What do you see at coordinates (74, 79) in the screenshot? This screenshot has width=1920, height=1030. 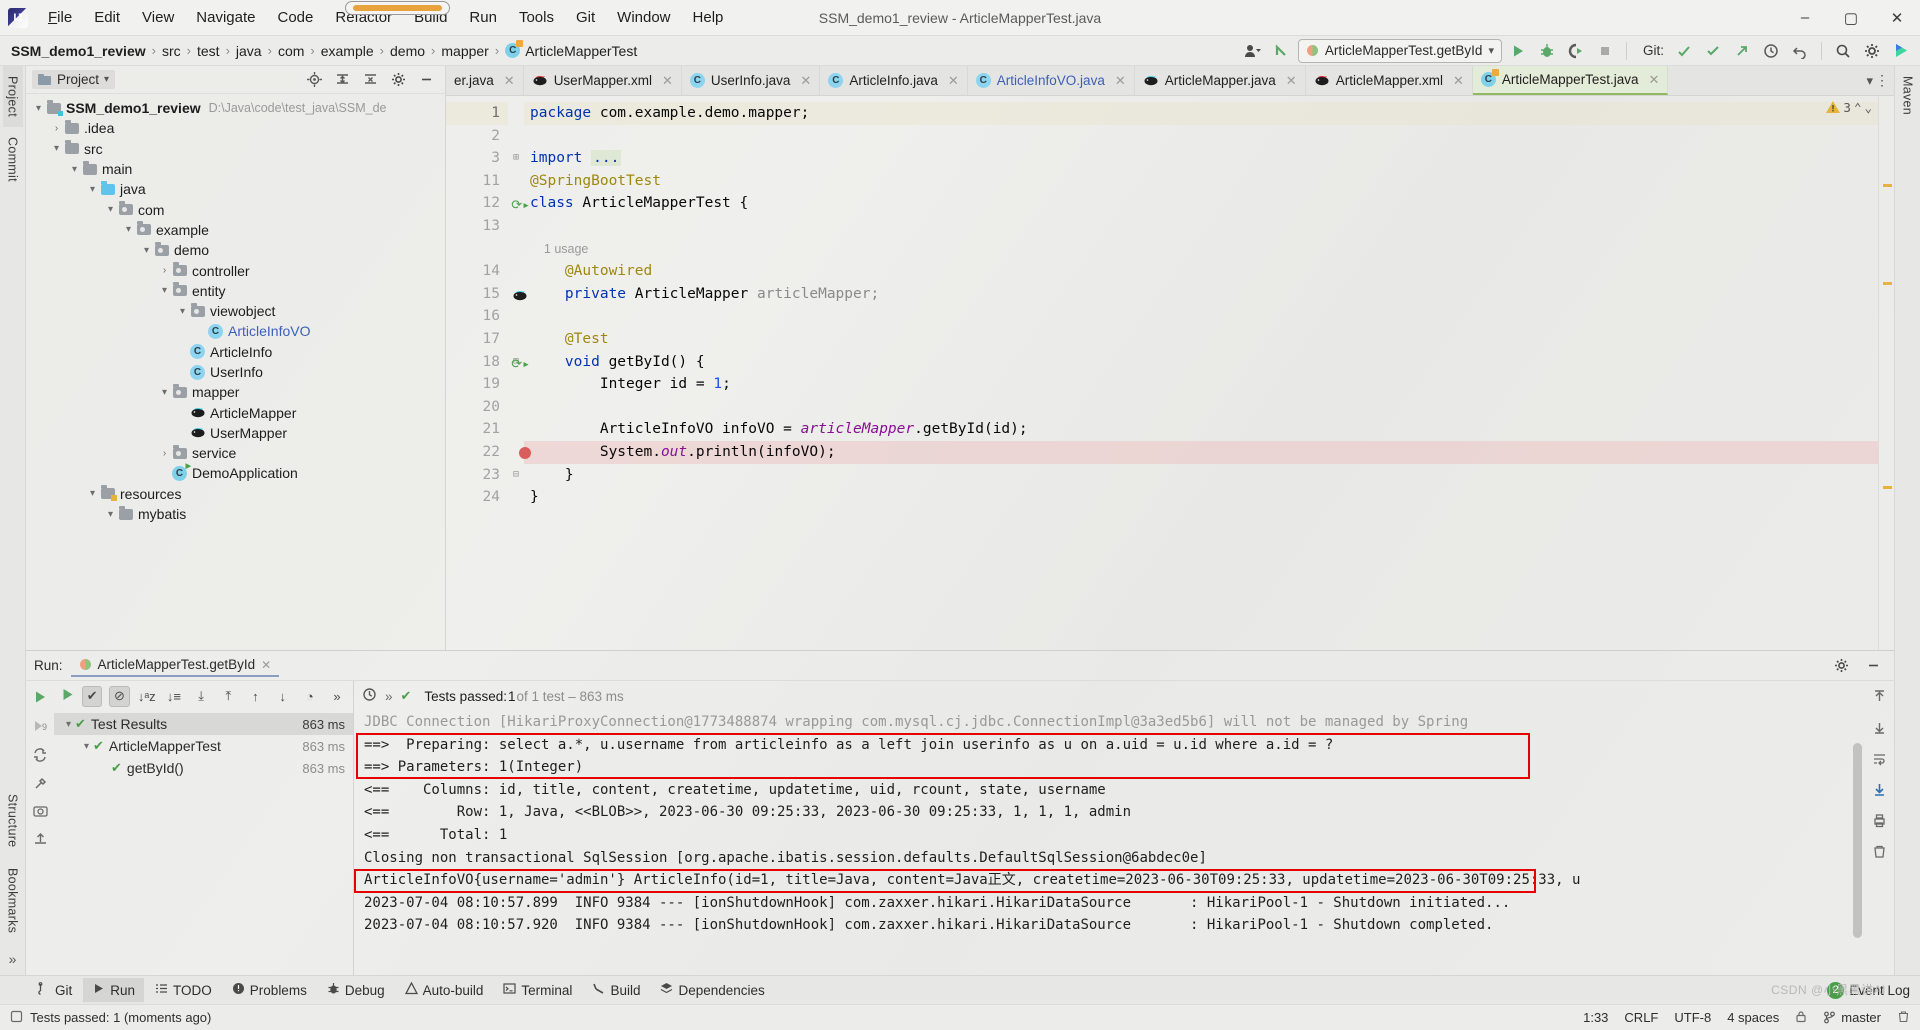 I see `project-view-selector: Project ▾` at bounding box center [74, 79].